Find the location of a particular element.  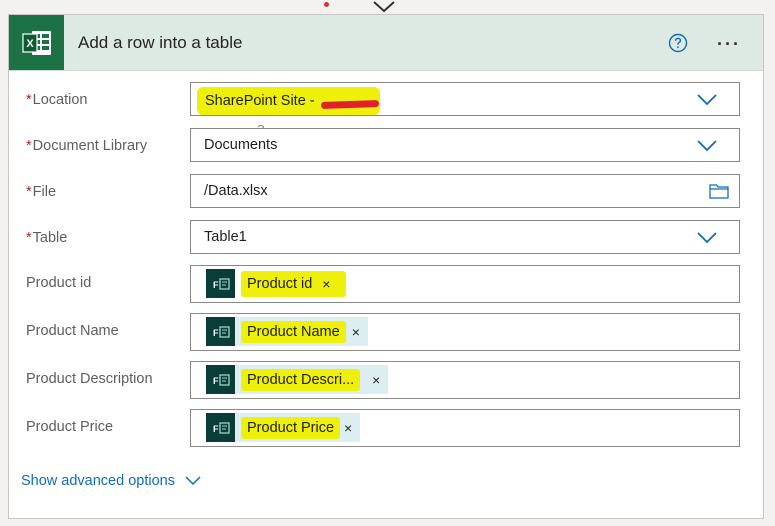

show-advanced-options-link: Show advanced options is located at coordinates (111, 481).